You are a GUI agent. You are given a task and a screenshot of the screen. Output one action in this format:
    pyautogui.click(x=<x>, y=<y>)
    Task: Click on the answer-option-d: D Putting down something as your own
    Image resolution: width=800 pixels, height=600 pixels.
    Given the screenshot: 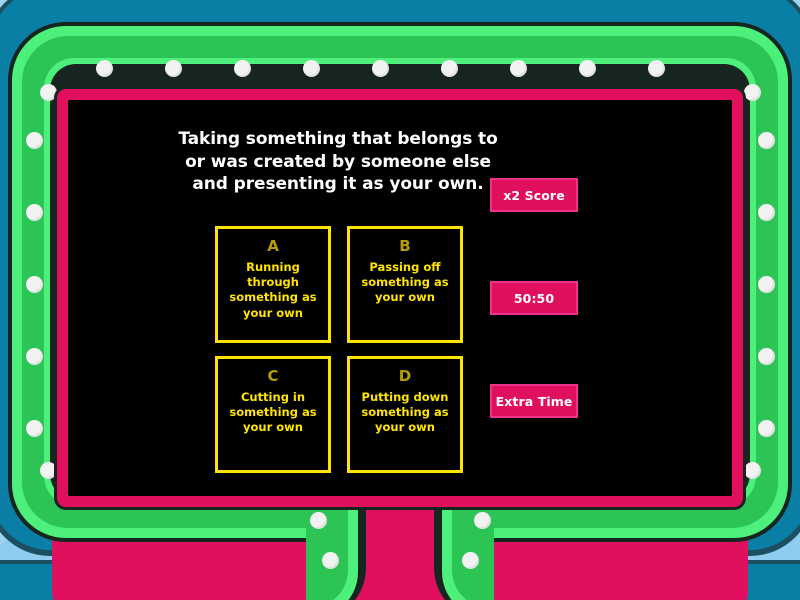 What is the action you would take?
    pyautogui.click(x=405, y=414)
    